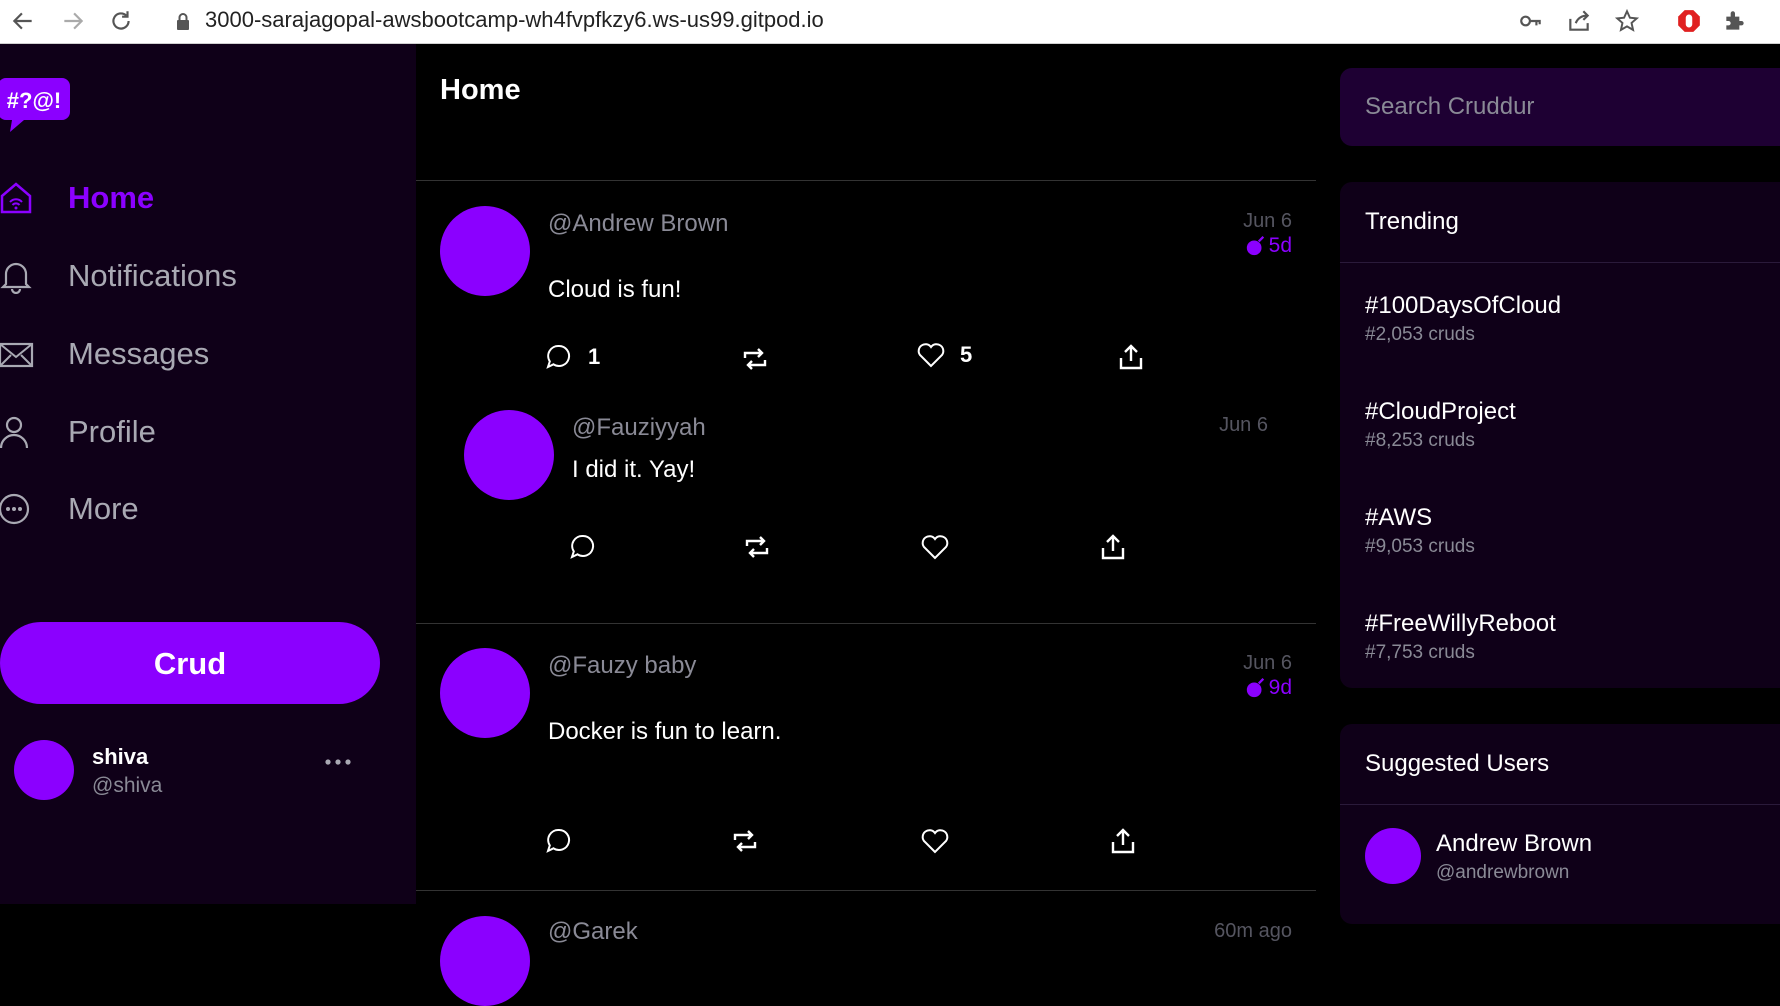  What do you see at coordinates (17, 432) in the screenshot?
I see `user-icon` at bounding box center [17, 432].